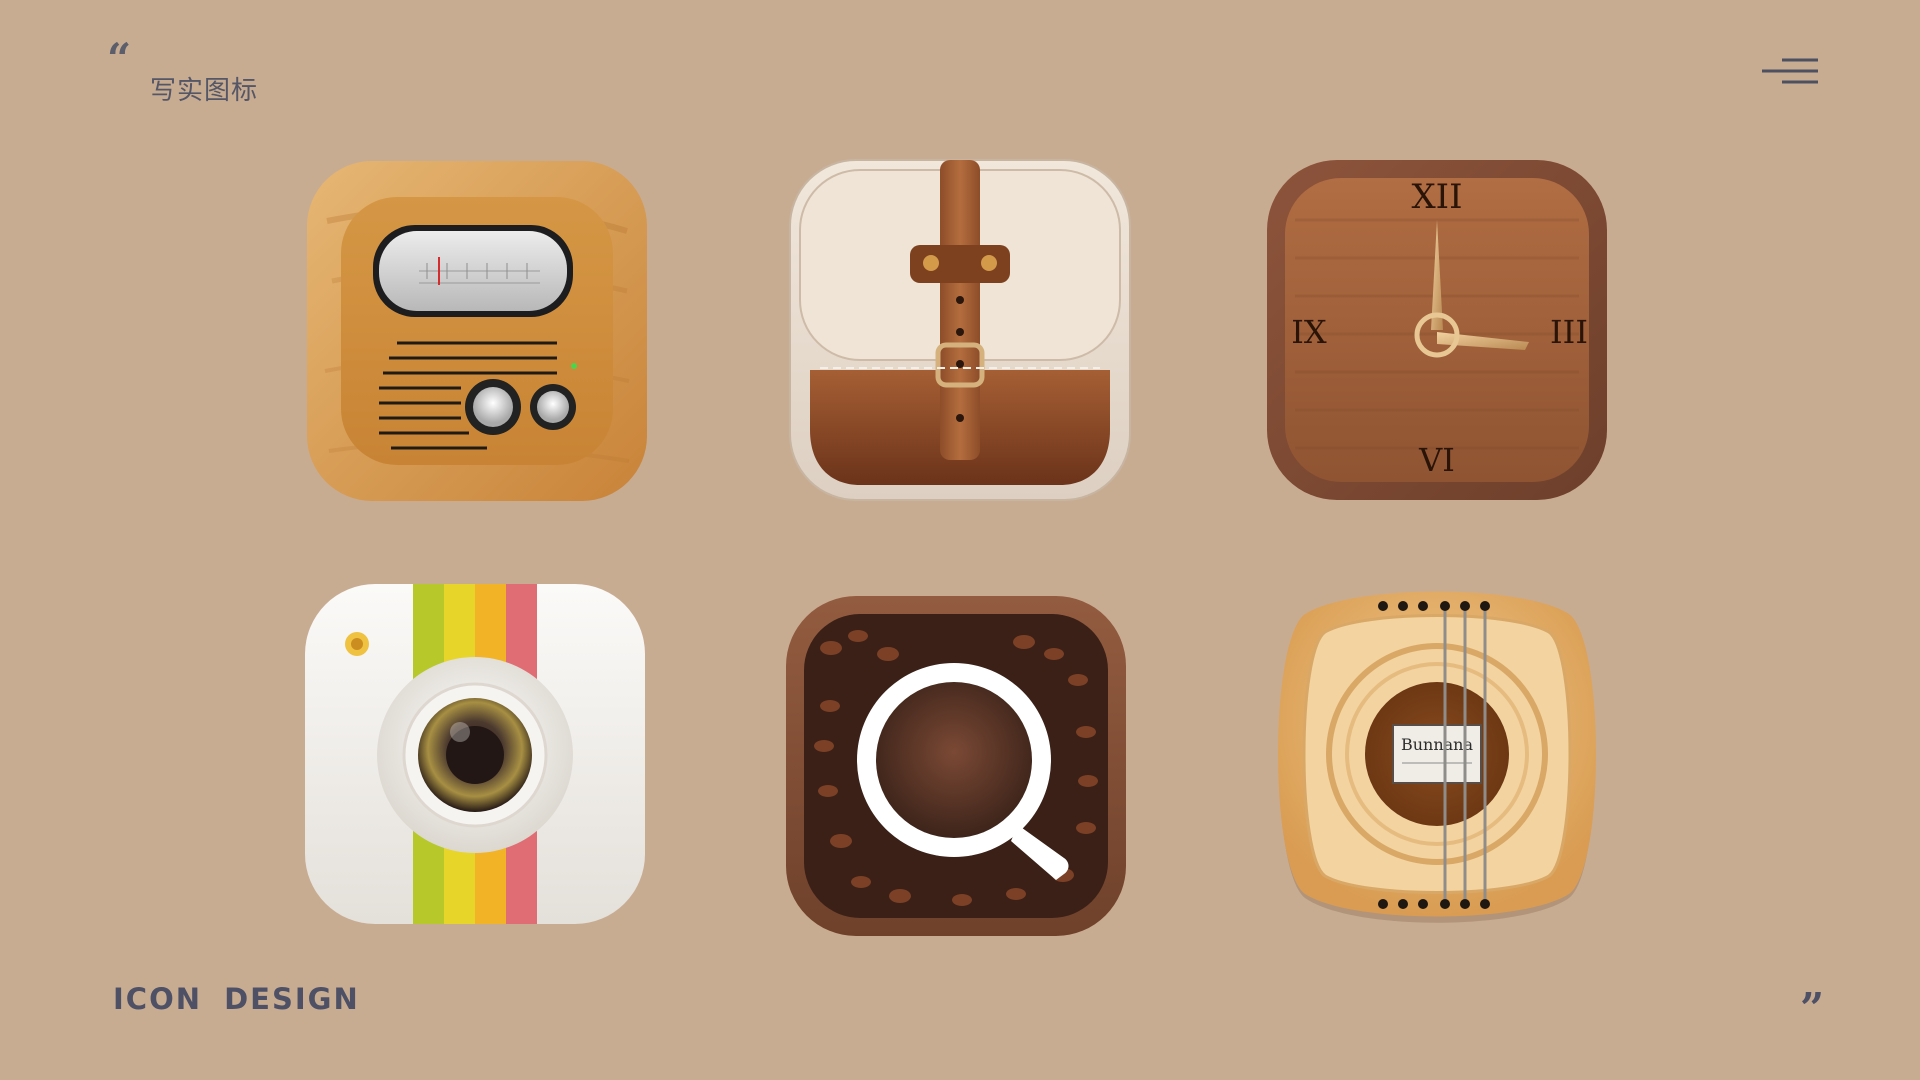 The height and width of the screenshot is (1080, 1920). Describe the element at coordinates (475, 754) in the screenshot. I see `camera-icon` at that location.